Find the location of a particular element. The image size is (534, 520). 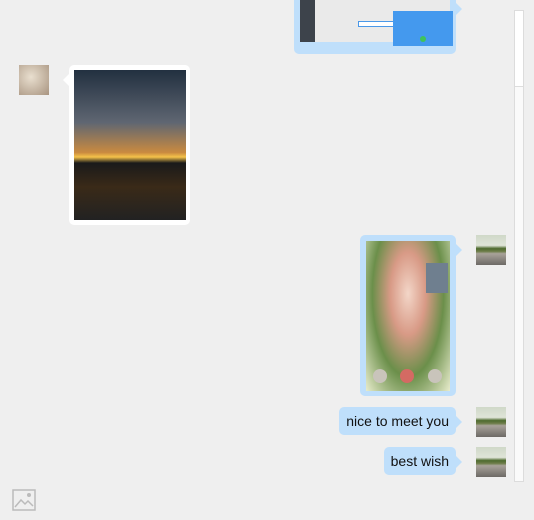

sunset-photo is located at coordinates (130, 145).